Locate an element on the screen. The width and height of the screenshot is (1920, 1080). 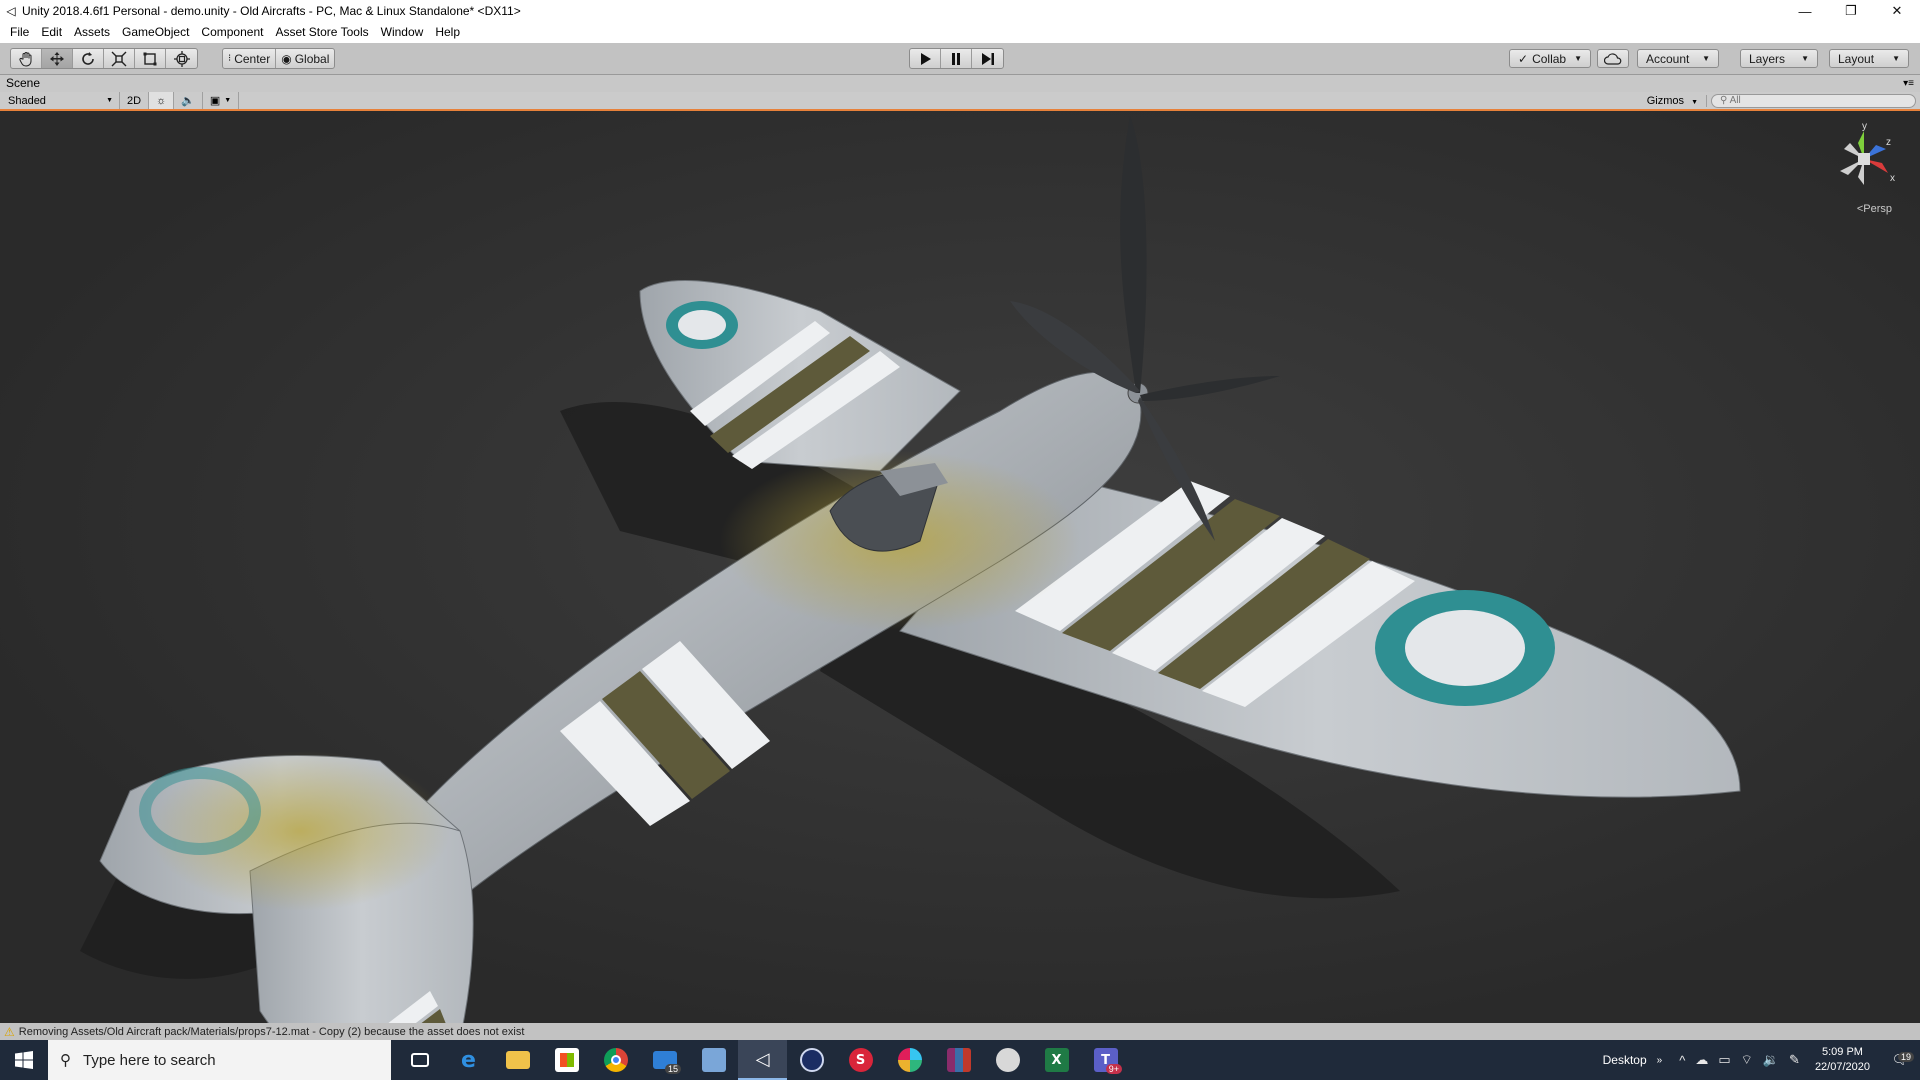
taskbar-search-placeholder: Type here to search is located at coordinates (149, 1060).